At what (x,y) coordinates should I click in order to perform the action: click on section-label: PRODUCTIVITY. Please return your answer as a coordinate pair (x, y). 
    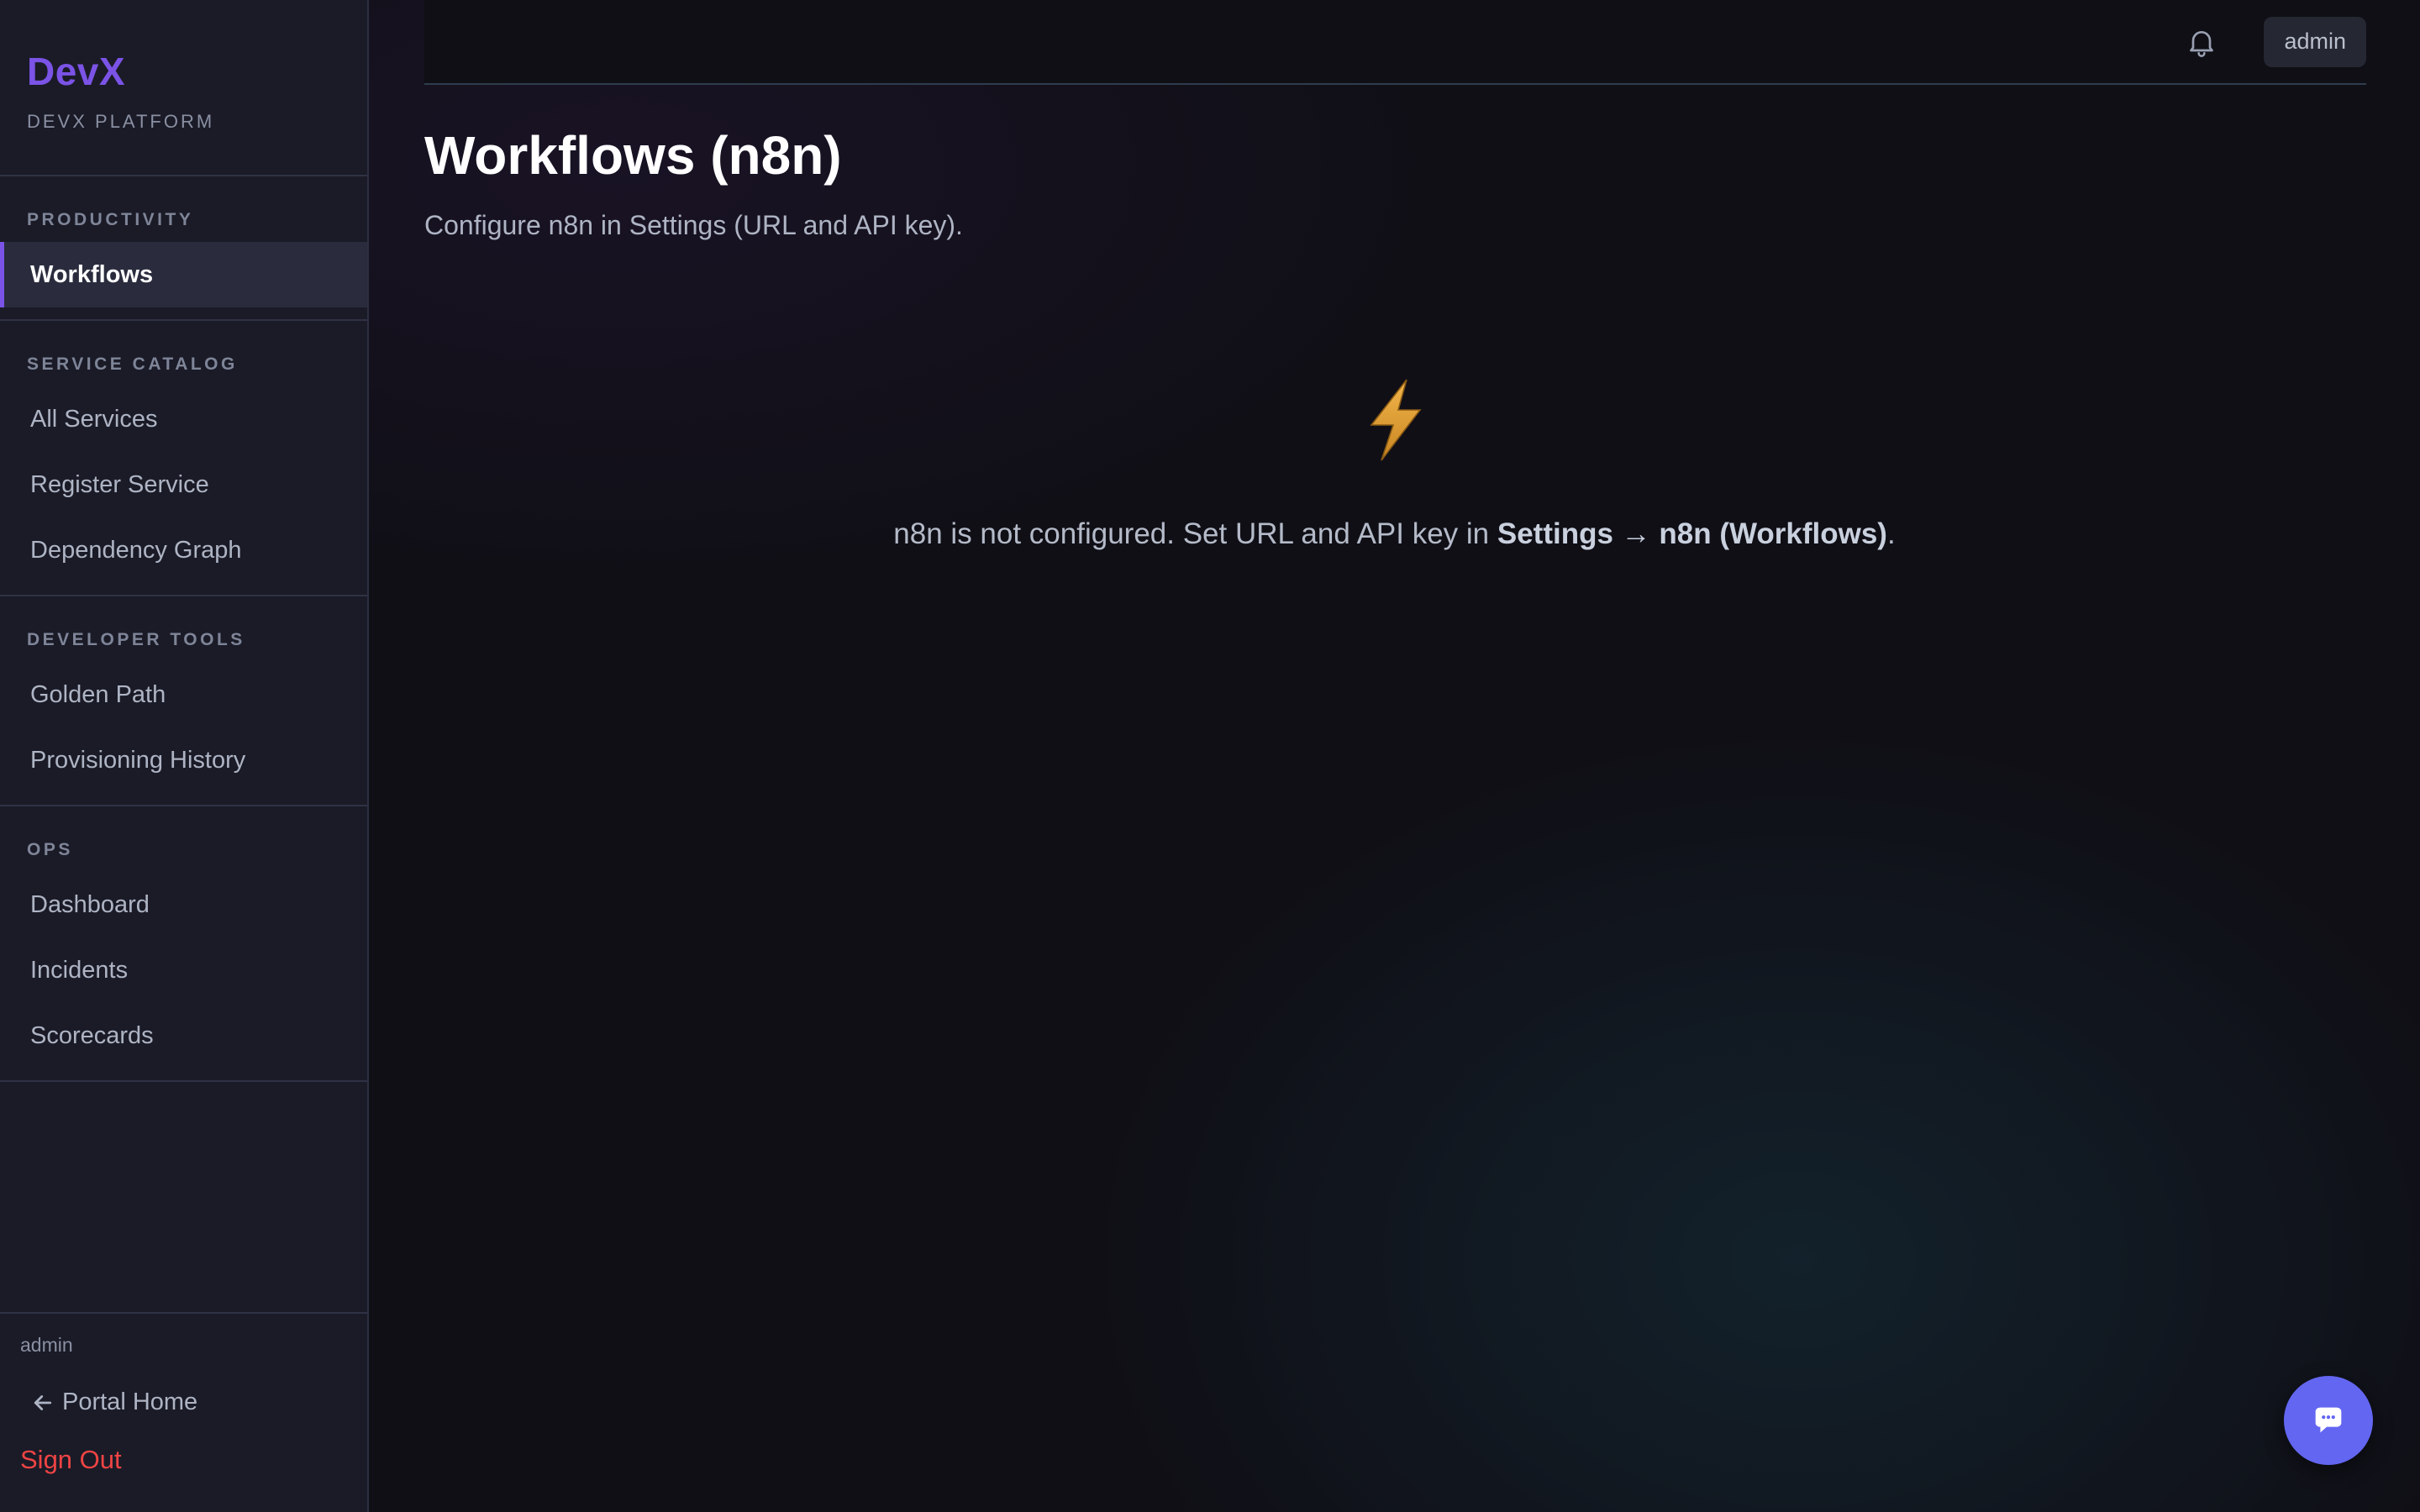
    Looking at the image, I should click on (110, 219).